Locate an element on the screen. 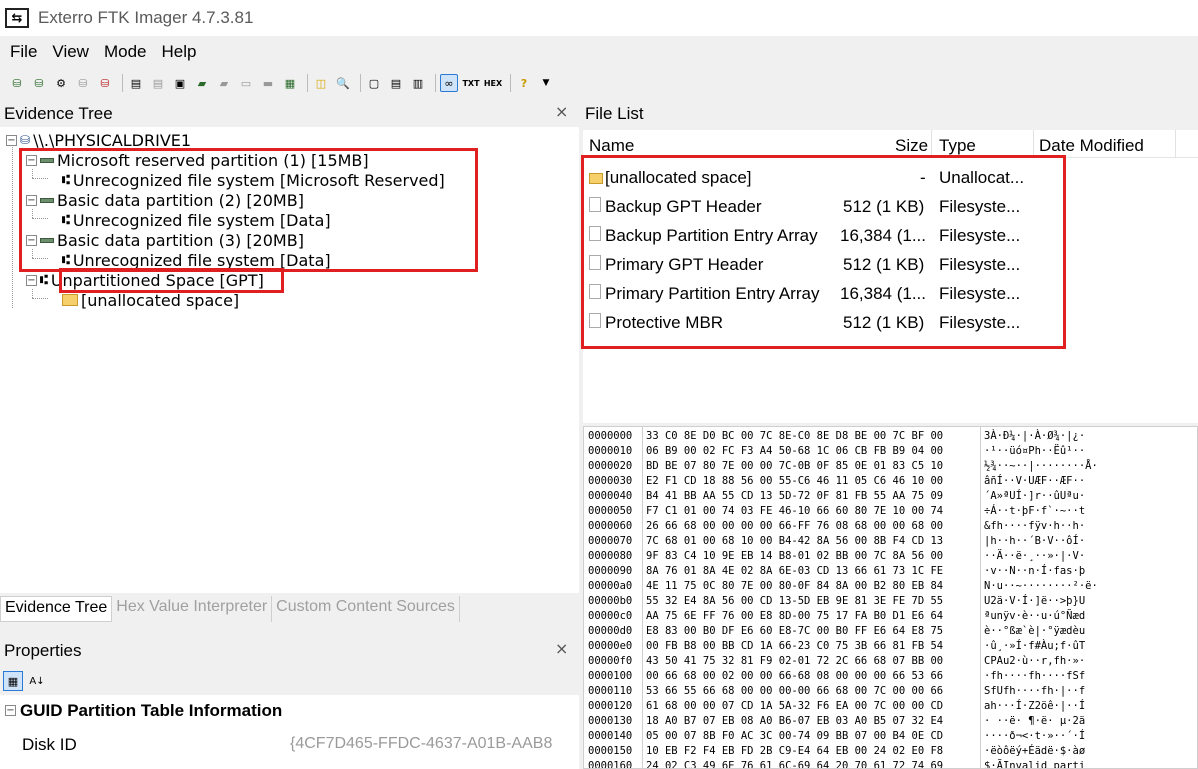 The height and width of the screenshot is (769, 1198). properties-toolbar: ▦ A↓ is located at coordinates (27, 681).